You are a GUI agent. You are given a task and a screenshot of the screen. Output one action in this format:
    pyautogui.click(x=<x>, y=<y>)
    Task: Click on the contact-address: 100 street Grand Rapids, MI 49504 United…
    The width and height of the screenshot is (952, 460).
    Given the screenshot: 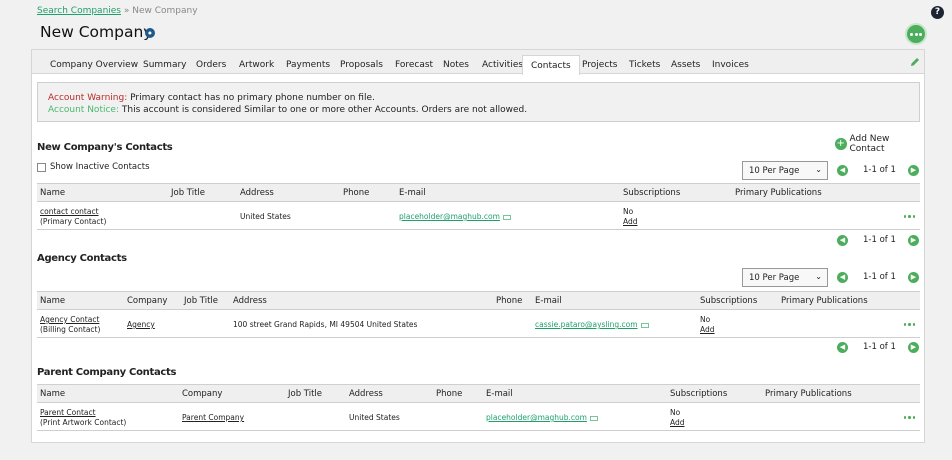 What is the action you would take?
    pyautogui.click(x=325, y=324)
    